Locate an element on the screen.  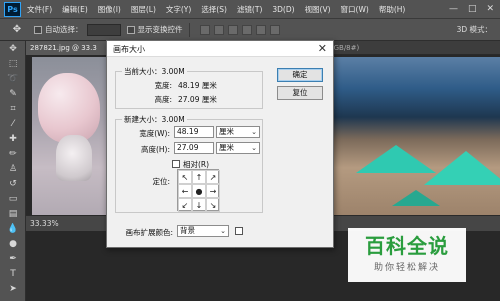
dodge-icon: ● is located at coordinates (13, 243).